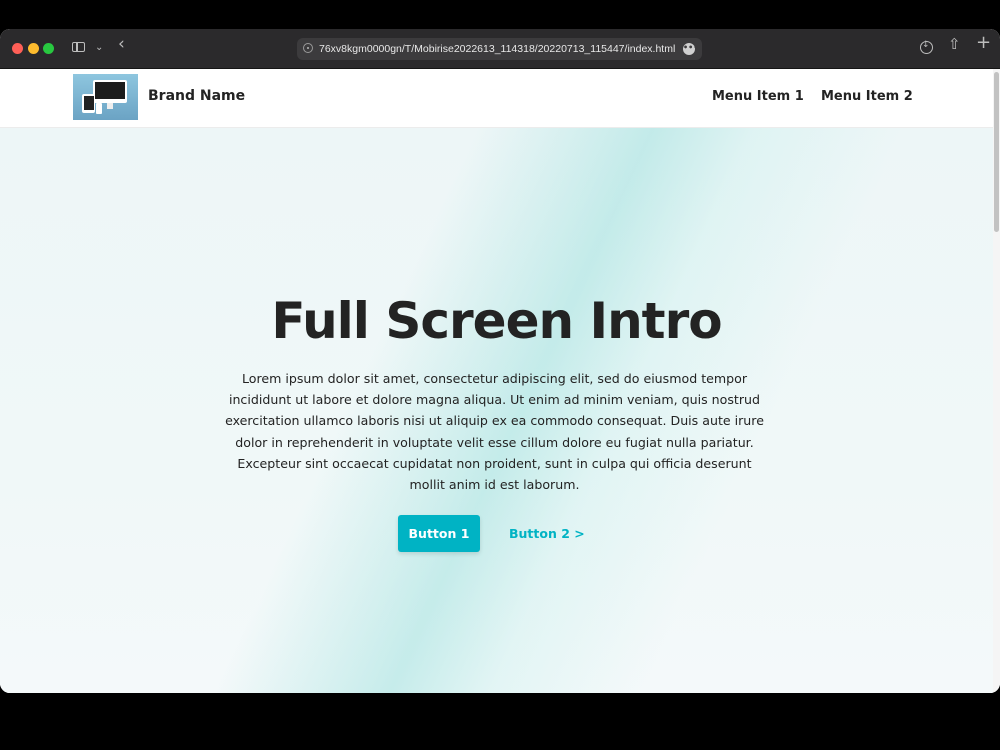 The width and height of the screenshot is (1000, 750). What do you see at coordinates (496, 98) in the screenshot?
I see `site-navbar: Brand Name Menu Item 1 Menu Item 2` at bounding box center [496, 98].